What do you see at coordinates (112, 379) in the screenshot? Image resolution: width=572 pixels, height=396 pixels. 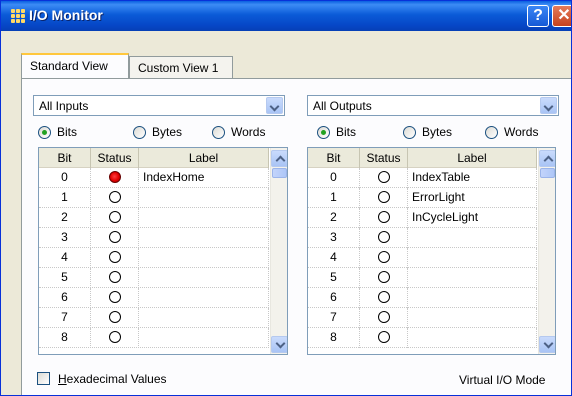 I see `hexadecimal-label: Hexadecimal Values` at bounding box center [112, 379].